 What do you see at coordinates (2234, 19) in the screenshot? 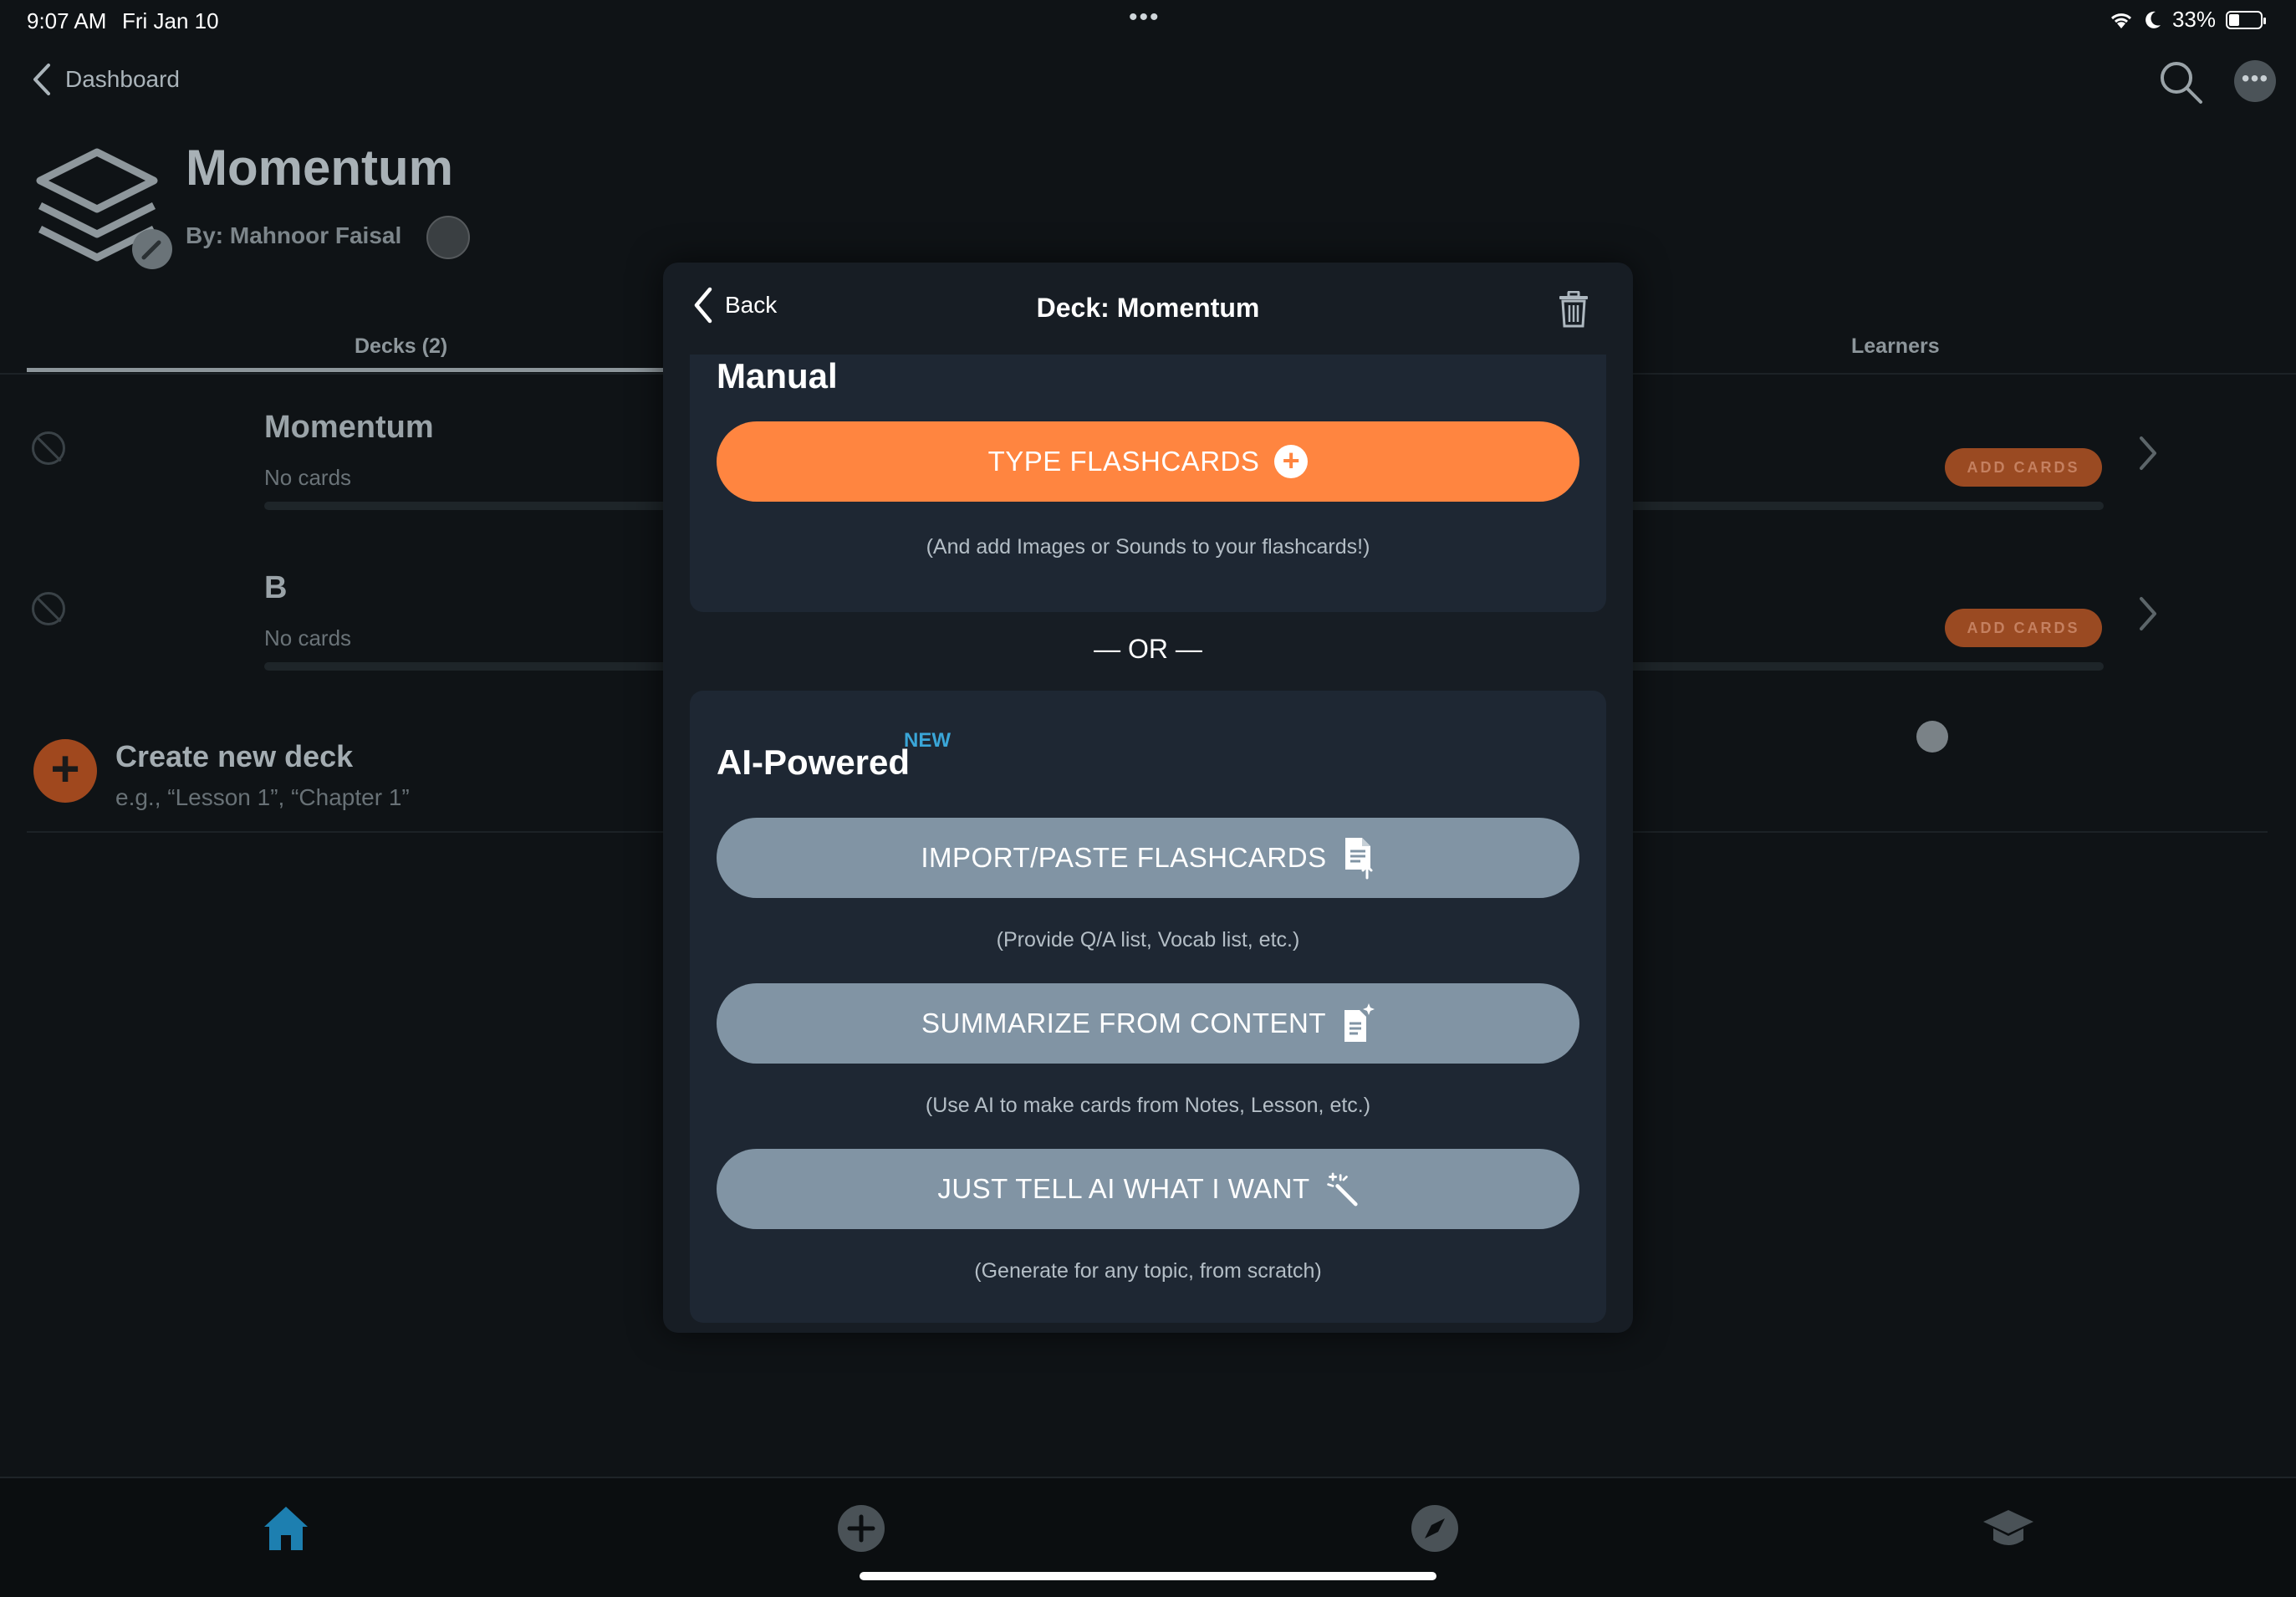
I see `battery-fill` at bounding box center [2234, 19].